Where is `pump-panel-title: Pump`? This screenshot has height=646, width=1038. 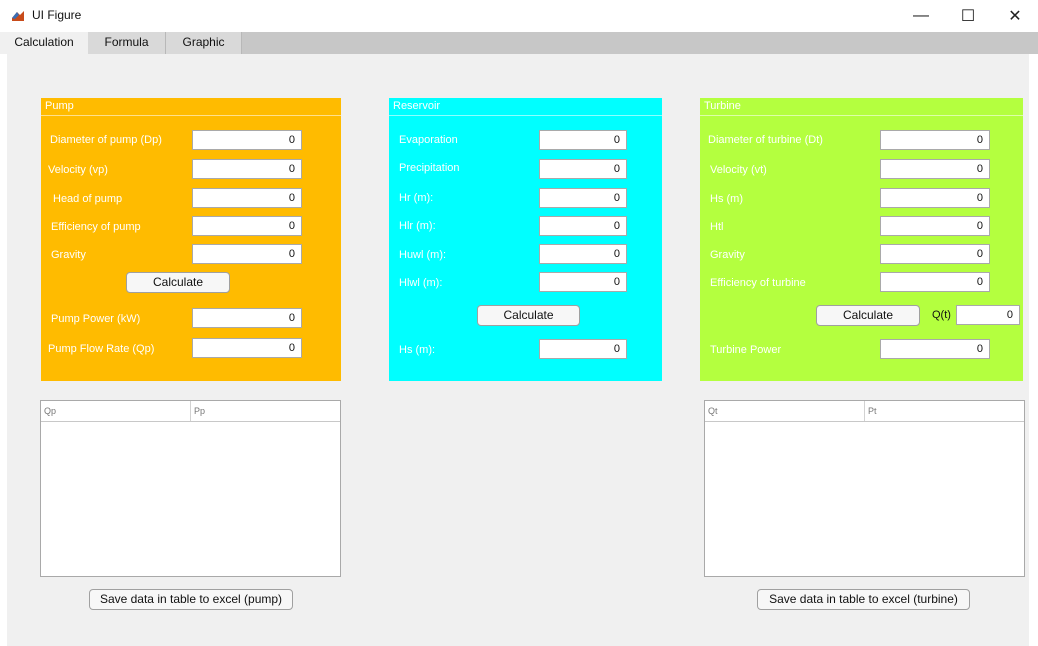 pump-panel-title: Pump is located at coordinates (191, 107).